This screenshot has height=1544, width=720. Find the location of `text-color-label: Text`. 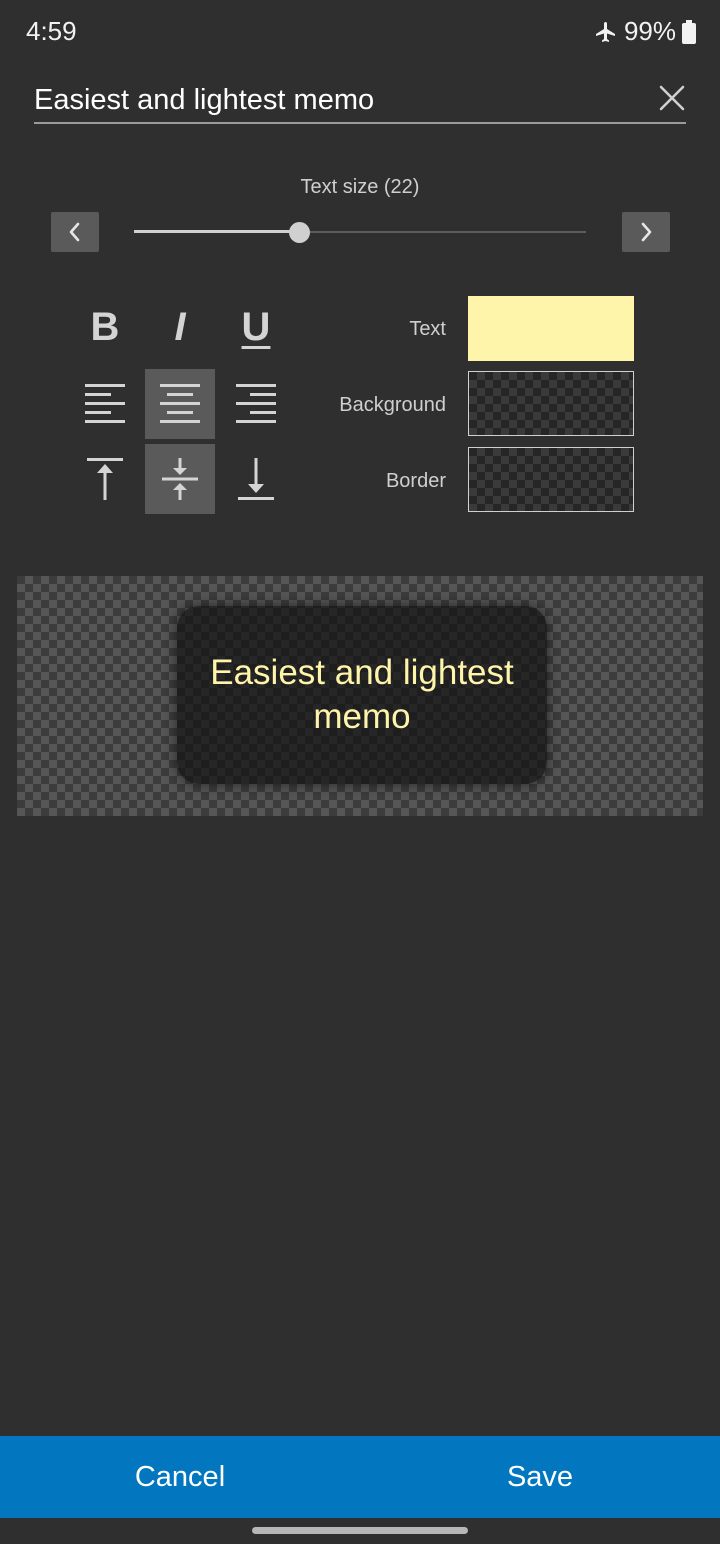

text-color-label: Text is located at coordinates (427, 329).